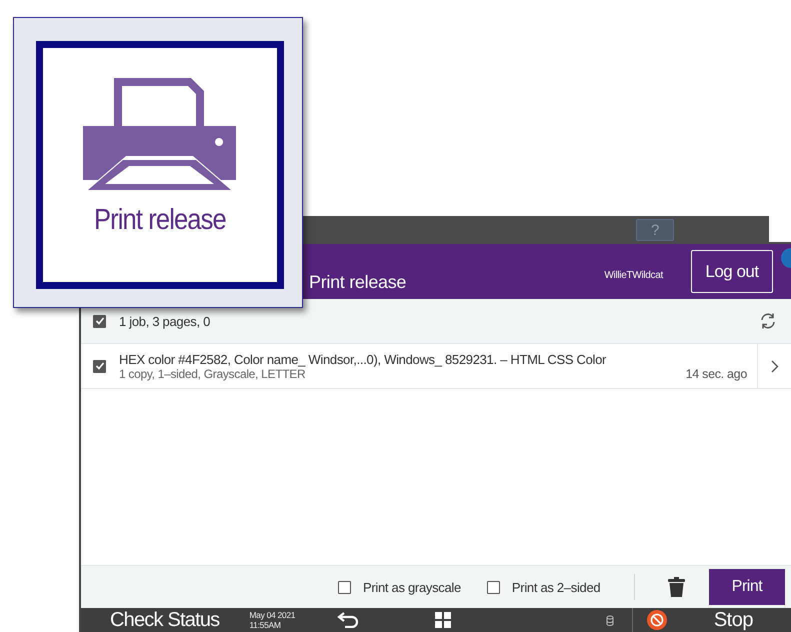 The image size is (791, 632). Describe the element at coordinates (747, 587) in the screenshot. I see `print-button: Print` at that location.